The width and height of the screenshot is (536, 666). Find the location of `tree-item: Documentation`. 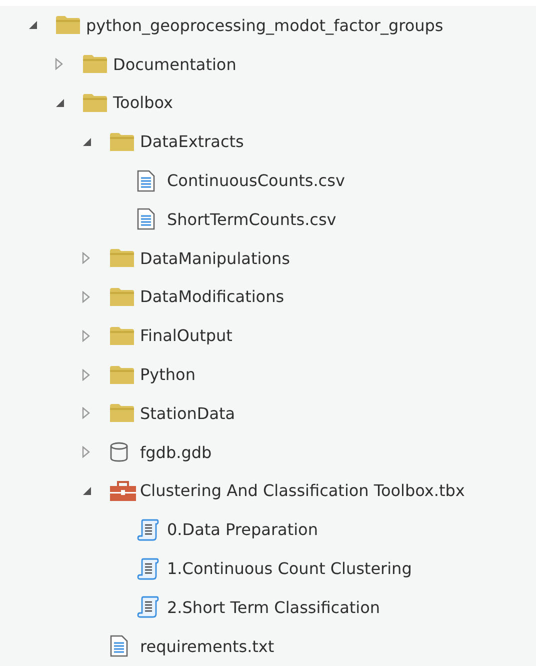

tree-item: Documentation is located at coordinates (174, 64).